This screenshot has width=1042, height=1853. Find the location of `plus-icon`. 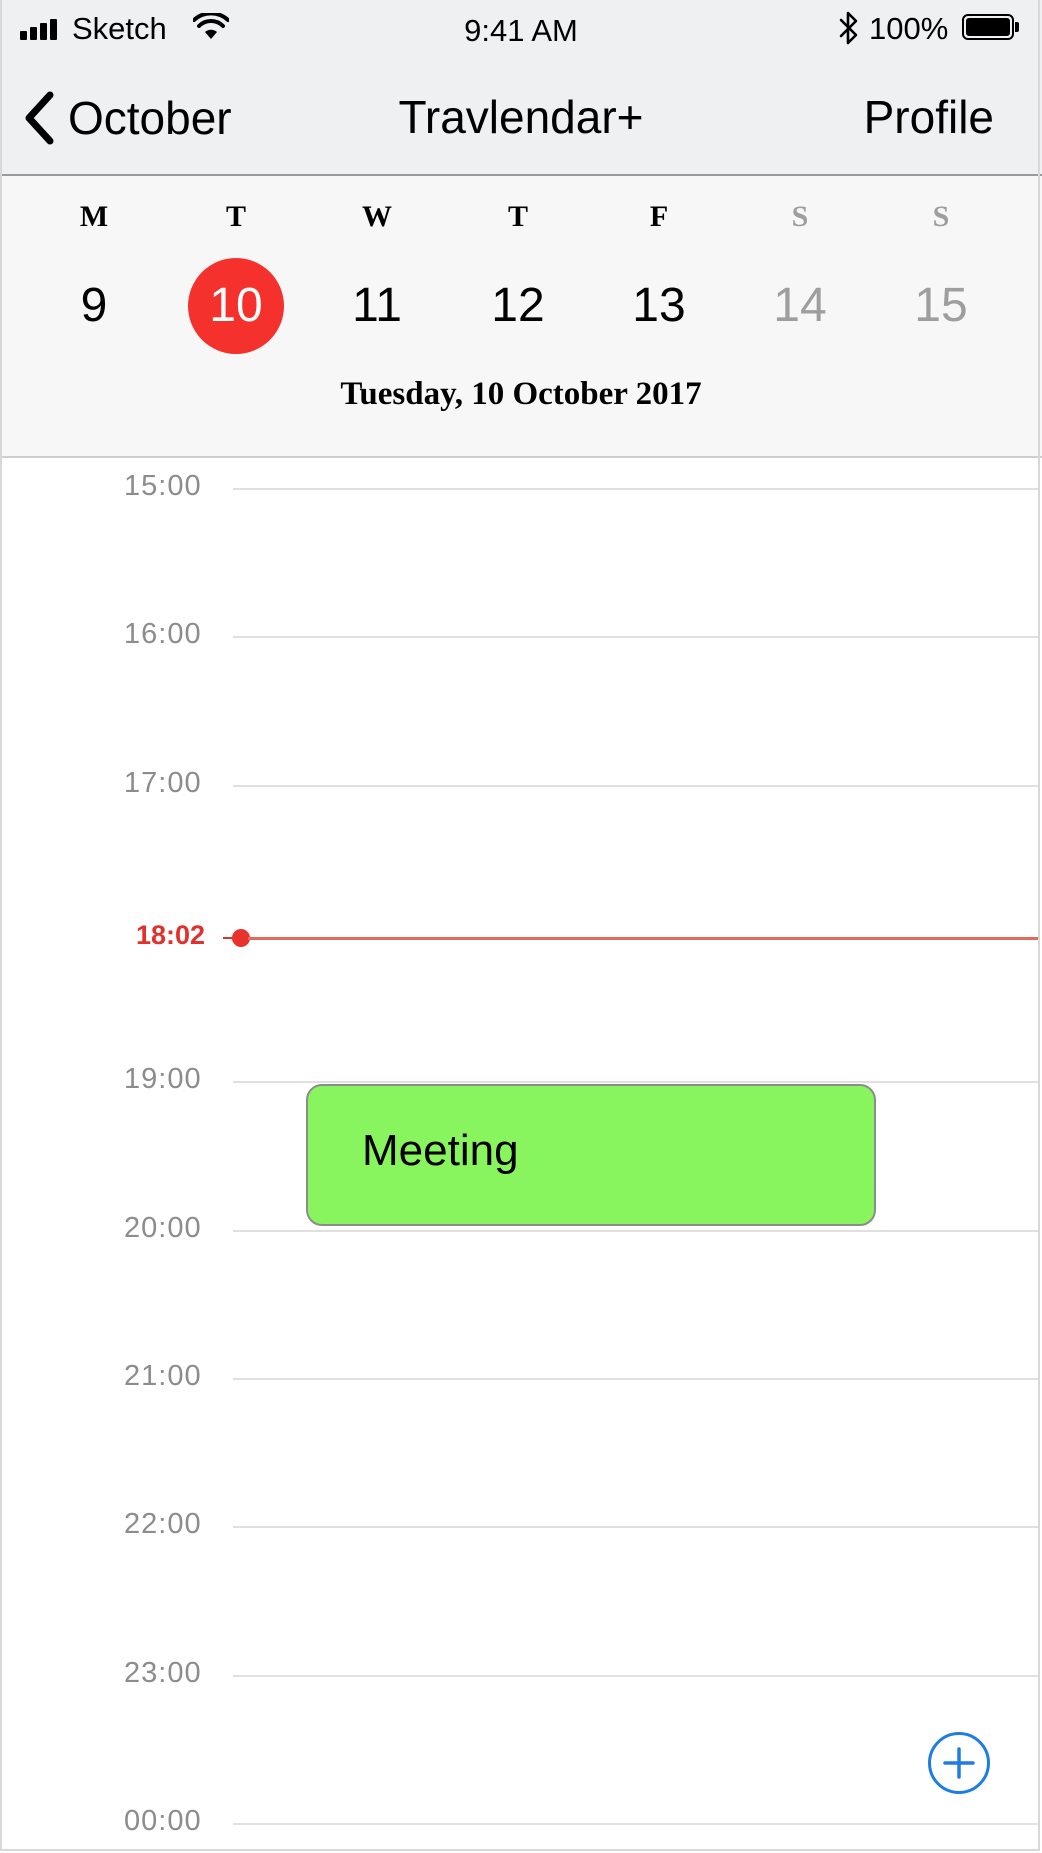

plus-icon is located at coordinates (959, 1763).